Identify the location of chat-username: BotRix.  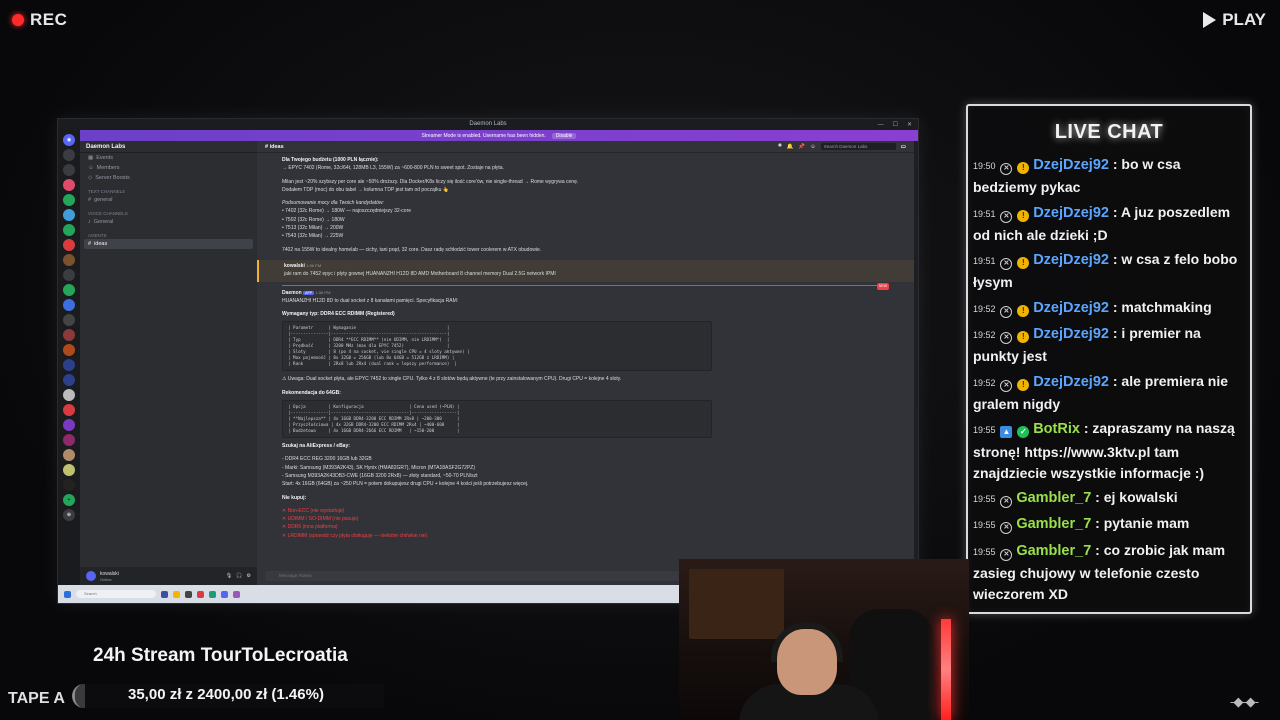
(1056, 429).